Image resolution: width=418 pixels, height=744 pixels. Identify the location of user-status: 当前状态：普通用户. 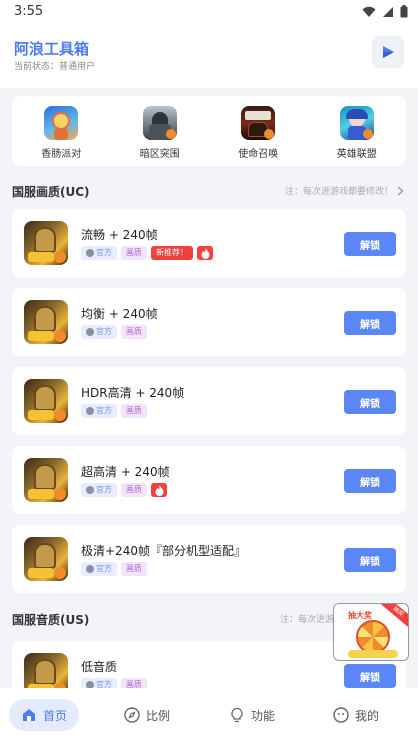
(55, 67).